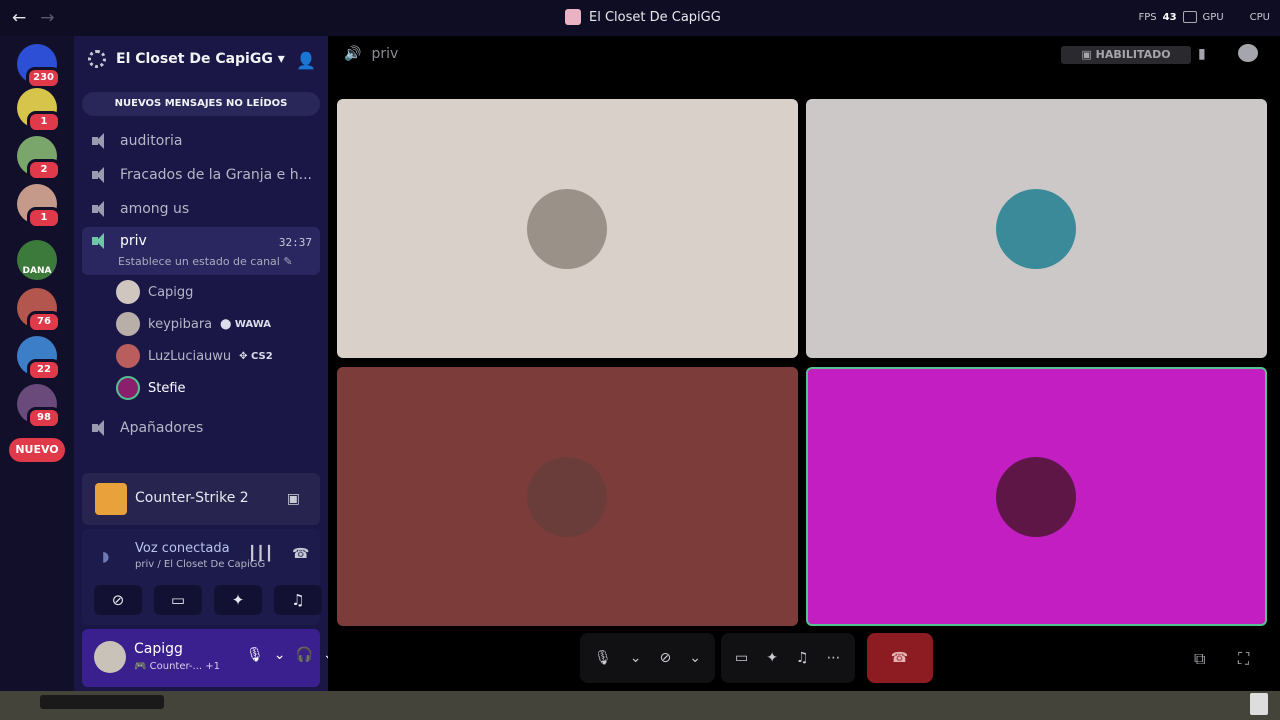 Image resolution: width=1280 pixels, height=720 pixels. What do you see at coordinates (47, 18) in the screenshot?
I see `forward-icon: →` at bounding box center [47, 18].